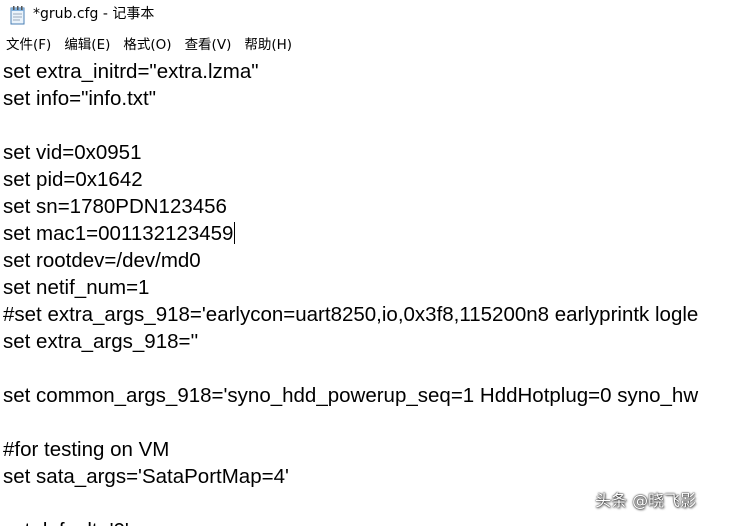 The width and height of the screenshot is (732, 526). Describe the element at coordinates (94, 14) in the screenshot. I see `window-title: *grub.cfg - 记事本` at that location.